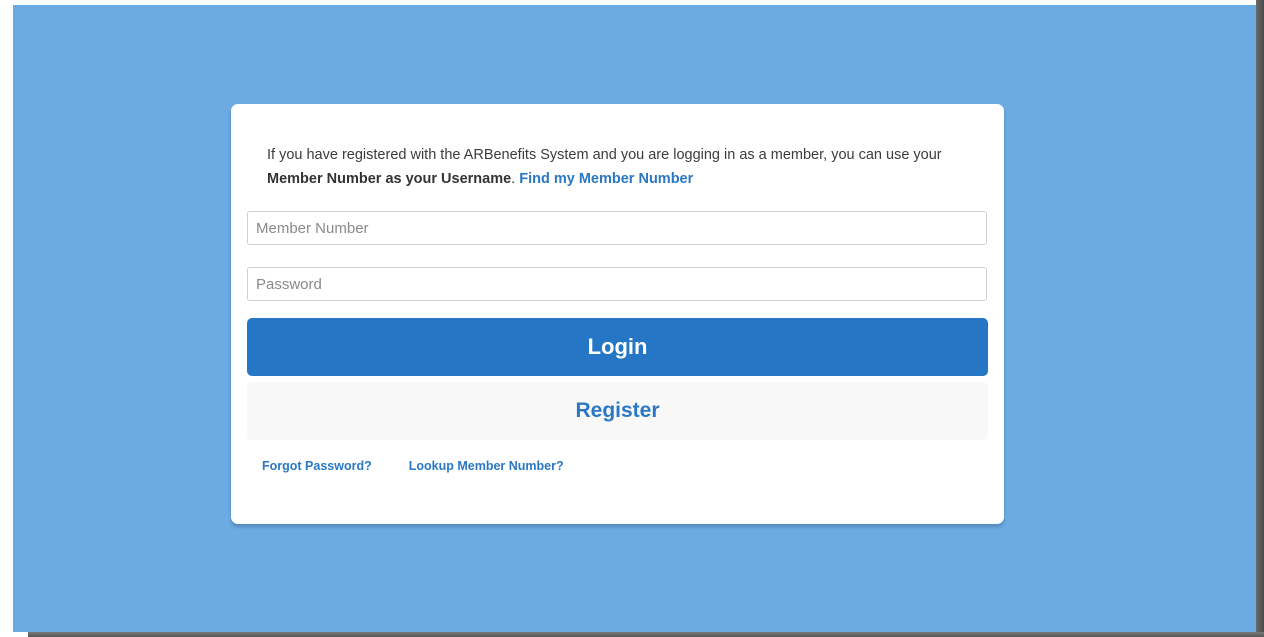 Image resolution: width=1264 pixels, height=637 pixels. Describe the element at coordinates (317, 466) in the screenshot. I see `forgot-password-link: Forgot Password?` at that location.